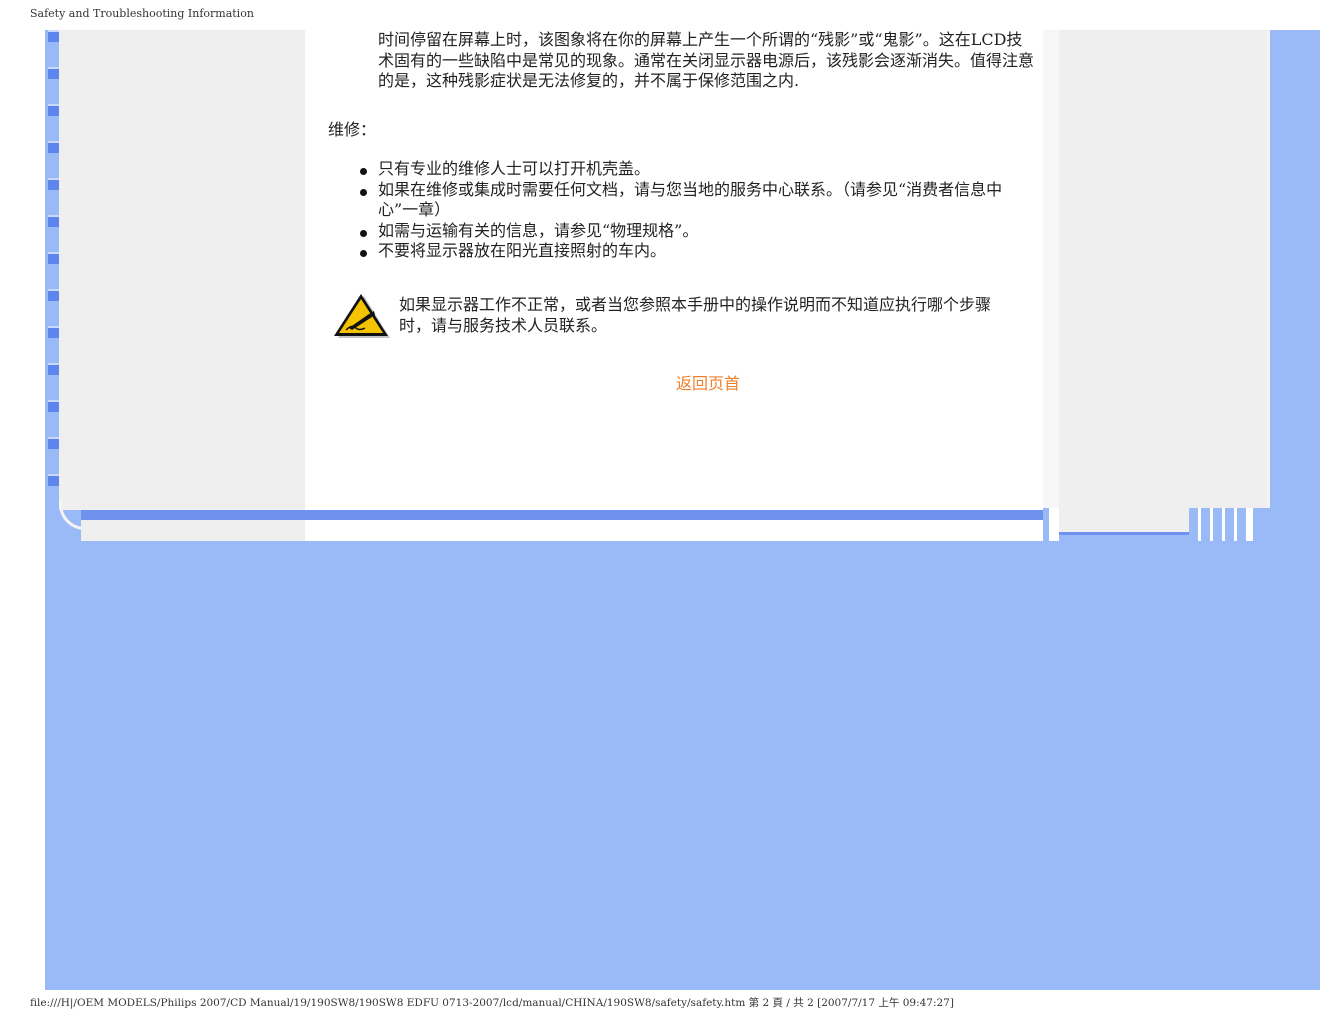  What do you see at coordinates (708, 382) in the screenshot?
I see `back-to-top-link: 返回页首` at bounding box center [708, 382].